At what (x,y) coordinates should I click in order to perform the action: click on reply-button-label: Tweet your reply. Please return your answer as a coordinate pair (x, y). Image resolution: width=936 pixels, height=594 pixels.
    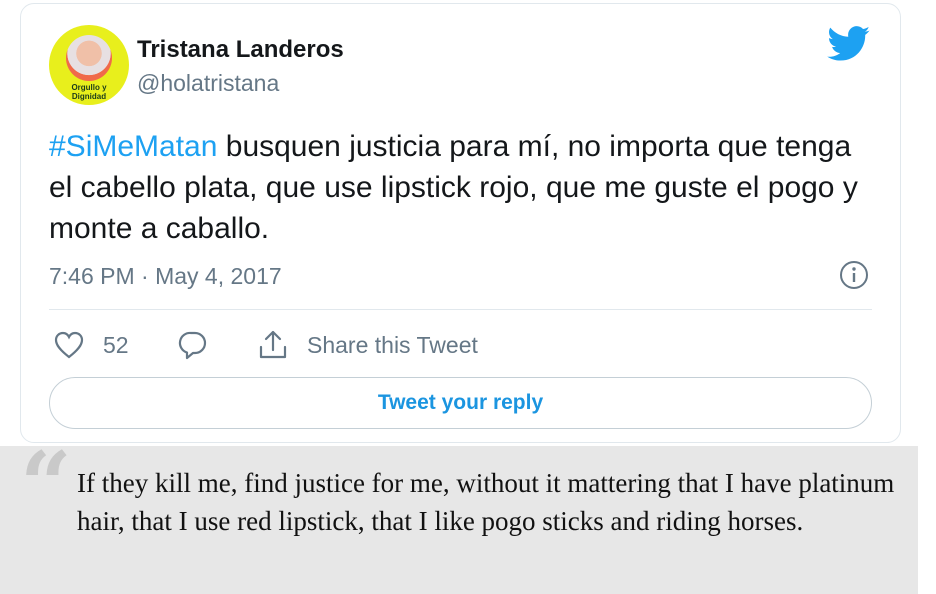
    Looking at the image, I should click on (460, 402).